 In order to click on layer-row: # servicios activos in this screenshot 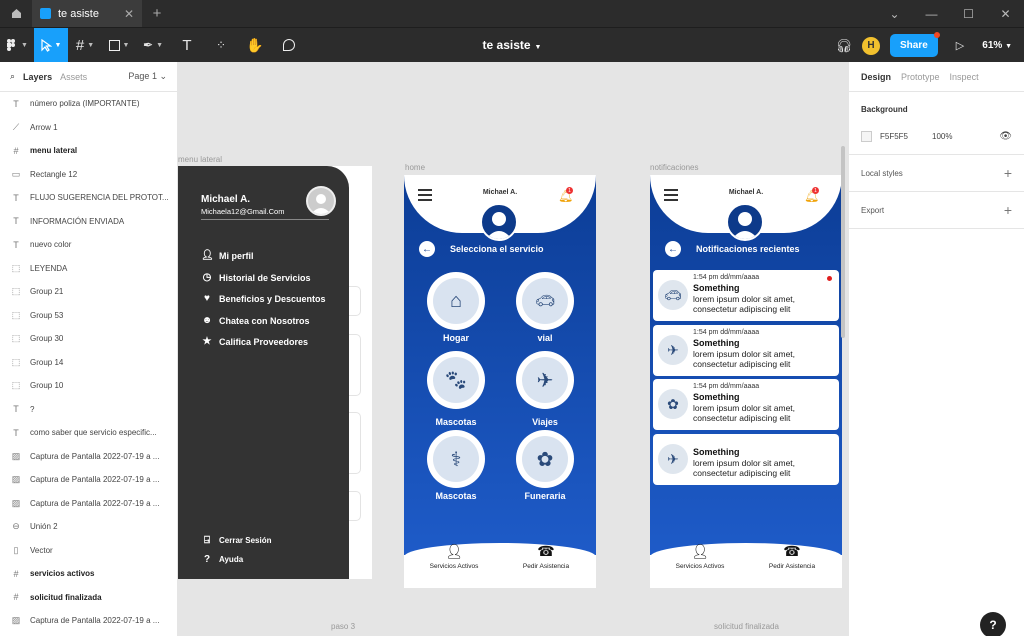, I will do `click(88, 574)`.